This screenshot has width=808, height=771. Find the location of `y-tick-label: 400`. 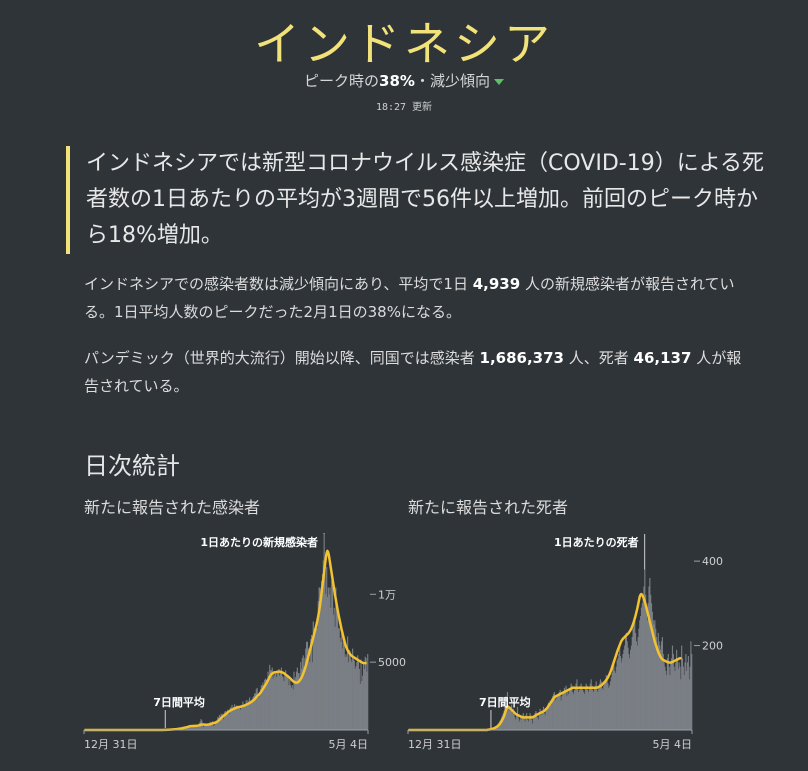

y-tick-label: 400 is located at coordinates (712, 561).